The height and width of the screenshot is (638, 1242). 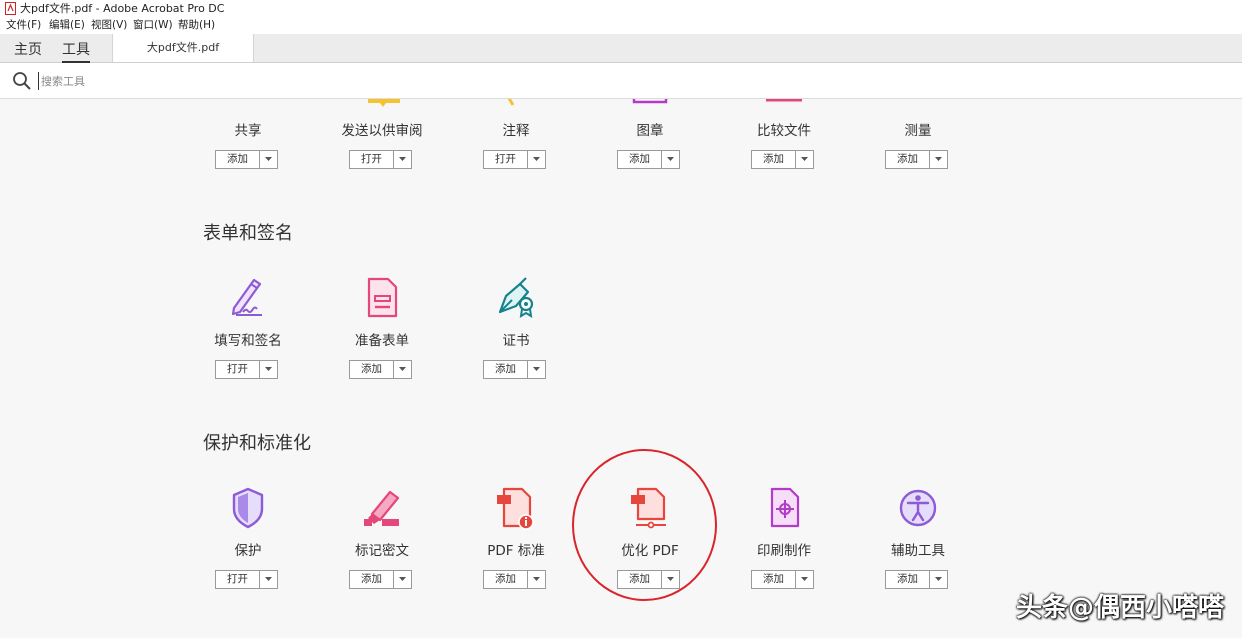 What do you see at coordinates (516, 297) in the screenshot?
I see `certificate-icon` at bounding box center [516, 297].